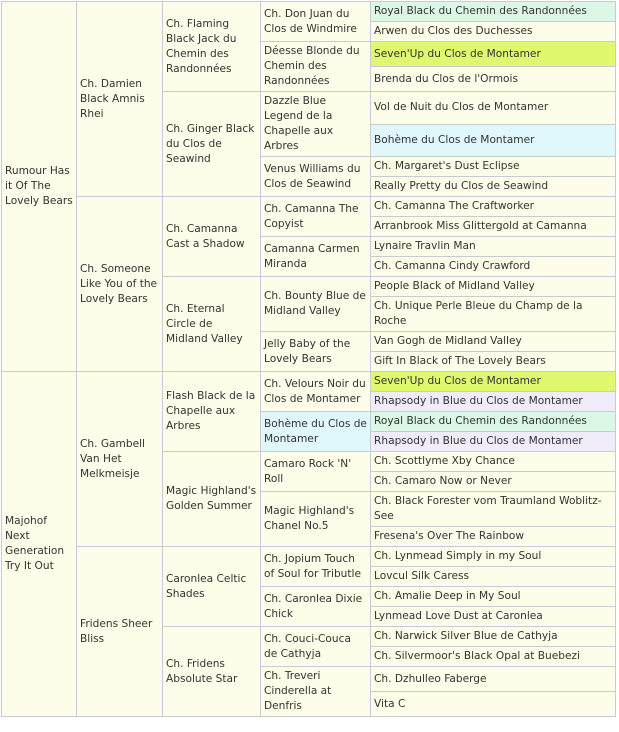  I want to click on ancestor-cell-gen5: Ch. Amalie Deep in My Soul, so click(493, 596).